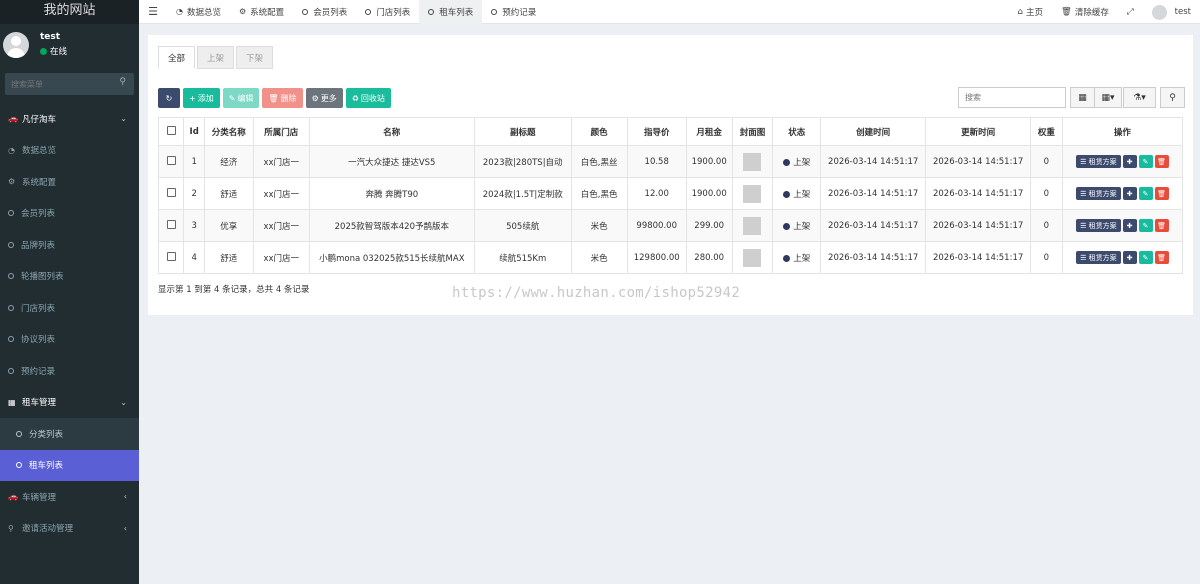  What do you see at coordinates (39, 403) in the screenshot?
I see `sidebar-item-label: 租车管理` at bounding box center [39, 403].